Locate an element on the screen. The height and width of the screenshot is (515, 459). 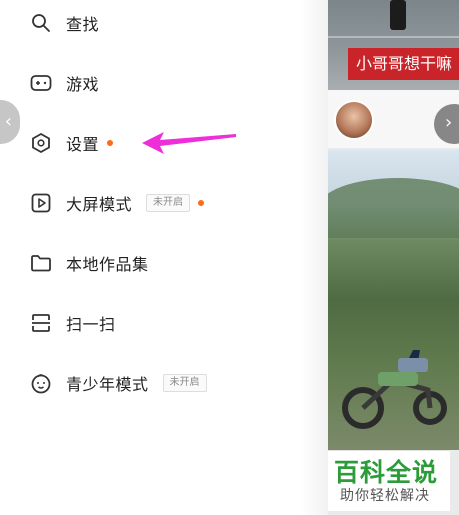
menu-item-label: 本地作品集 is located at coordinates (107, 264).